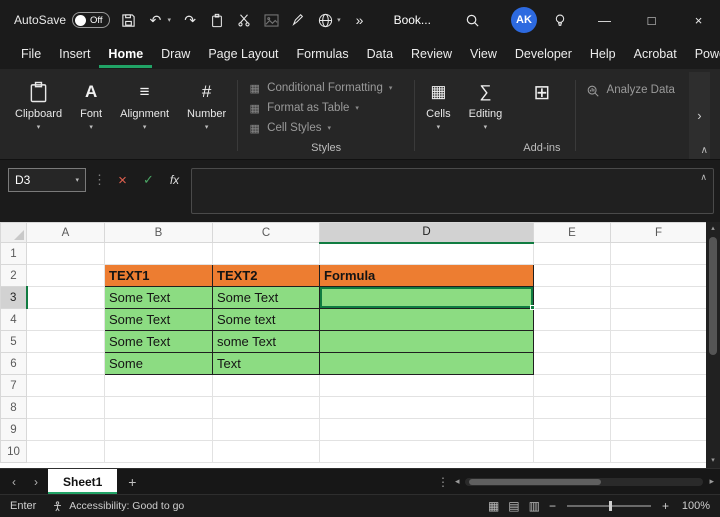 The image size is (720, 517). I want to click on page-layout-view-icon: ▤, so click(513, 506).